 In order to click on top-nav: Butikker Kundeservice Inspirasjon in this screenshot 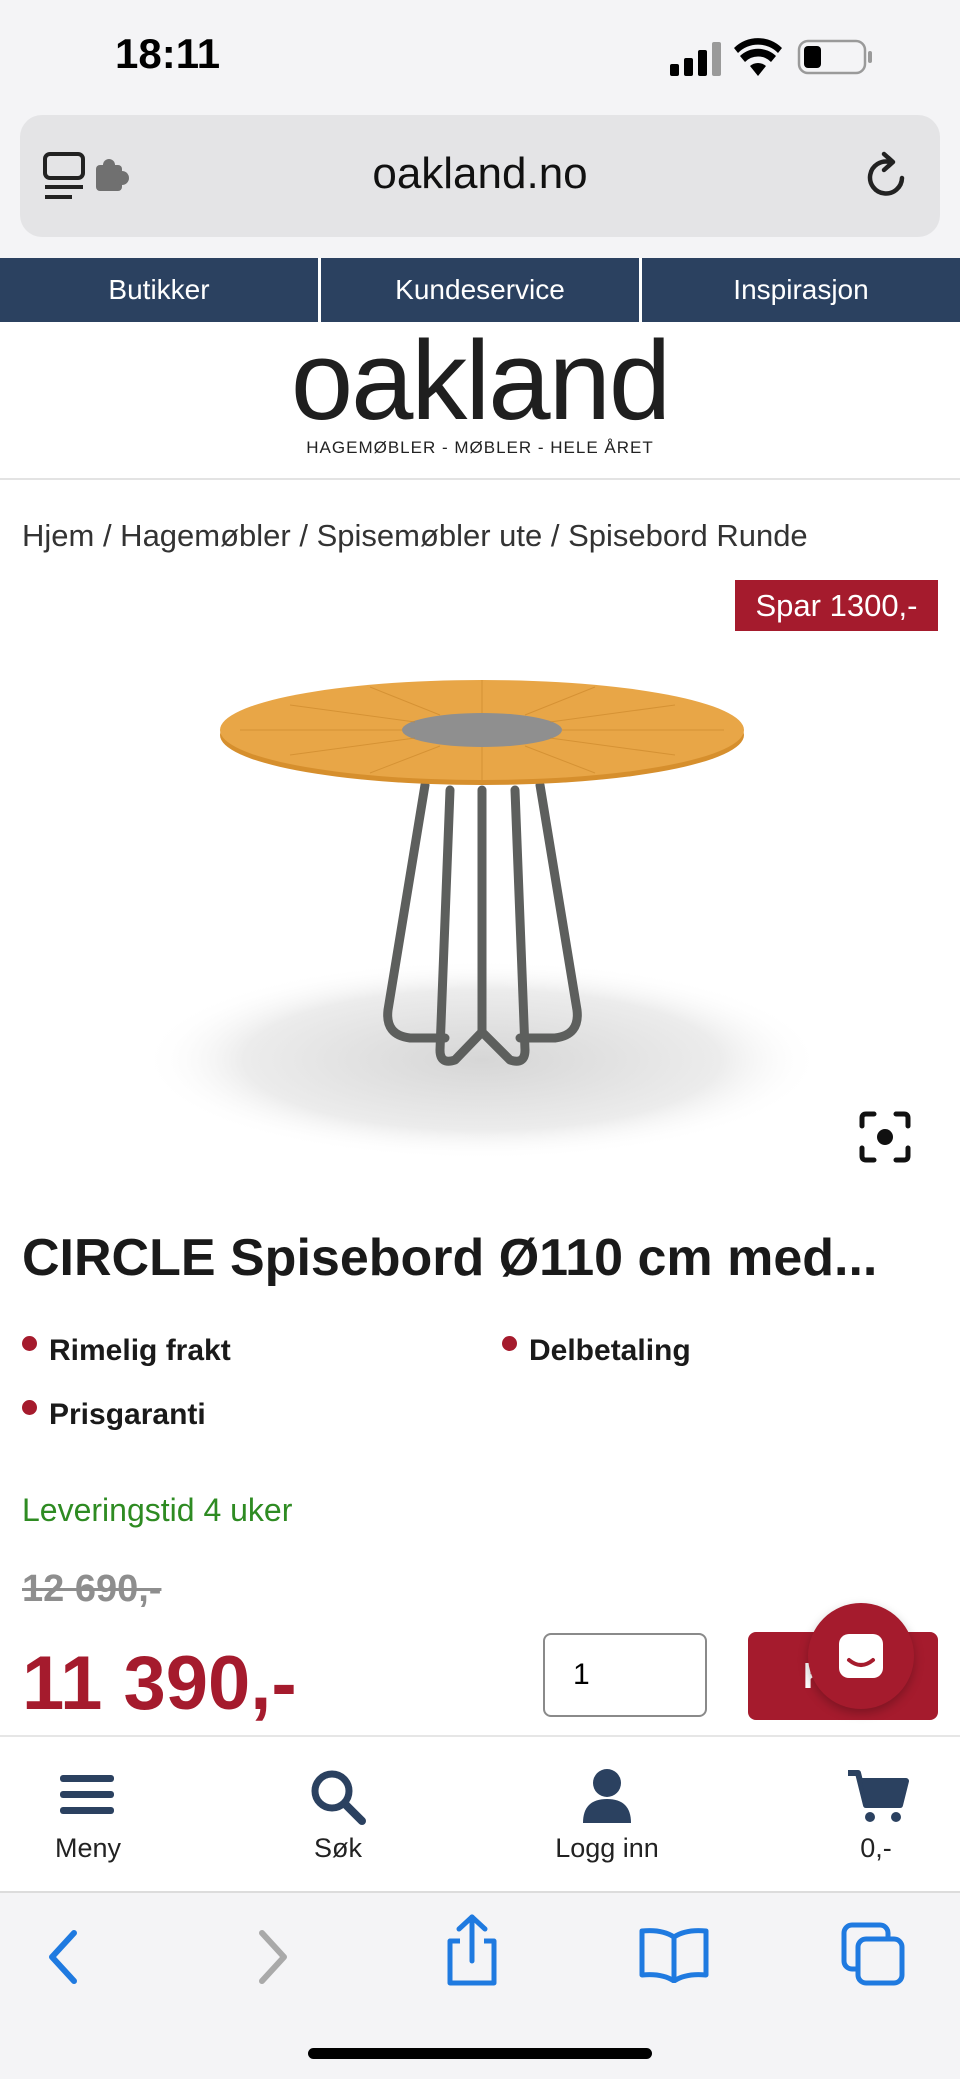, I will do `click(480, 290)`.